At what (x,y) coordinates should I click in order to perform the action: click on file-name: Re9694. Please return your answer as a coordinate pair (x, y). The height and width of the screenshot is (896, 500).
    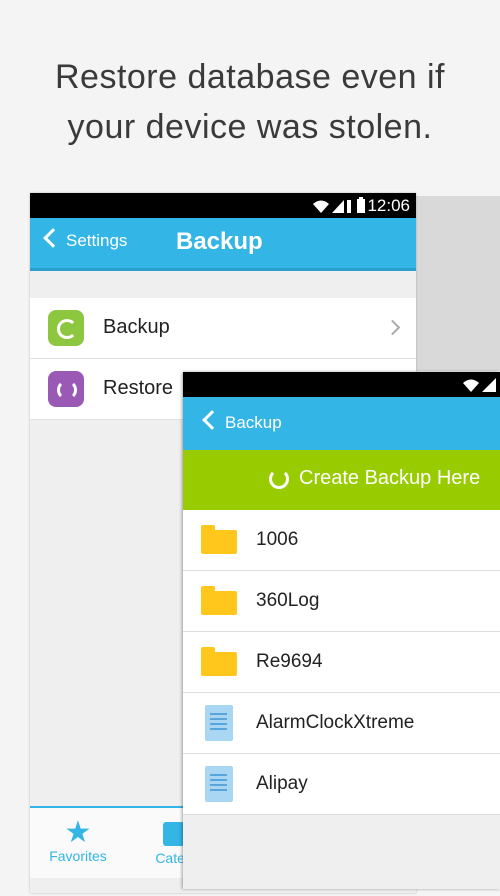
    Looking at the image, I should click on (289, 661).